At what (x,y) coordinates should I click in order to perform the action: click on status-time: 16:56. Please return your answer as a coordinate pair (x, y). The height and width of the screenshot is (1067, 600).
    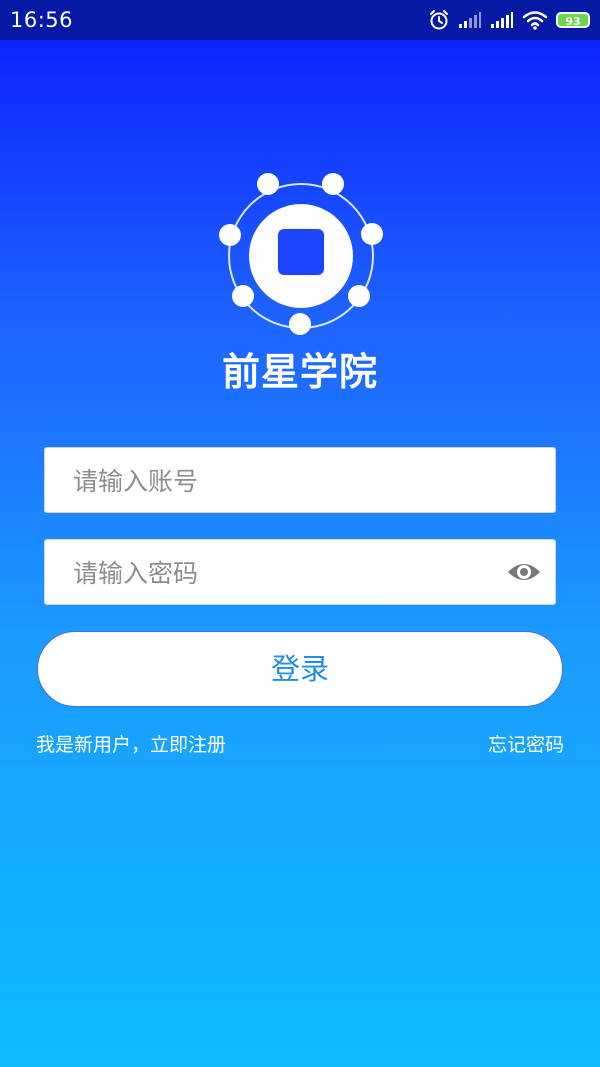
    Looking at the image, I should click on (42, 20).